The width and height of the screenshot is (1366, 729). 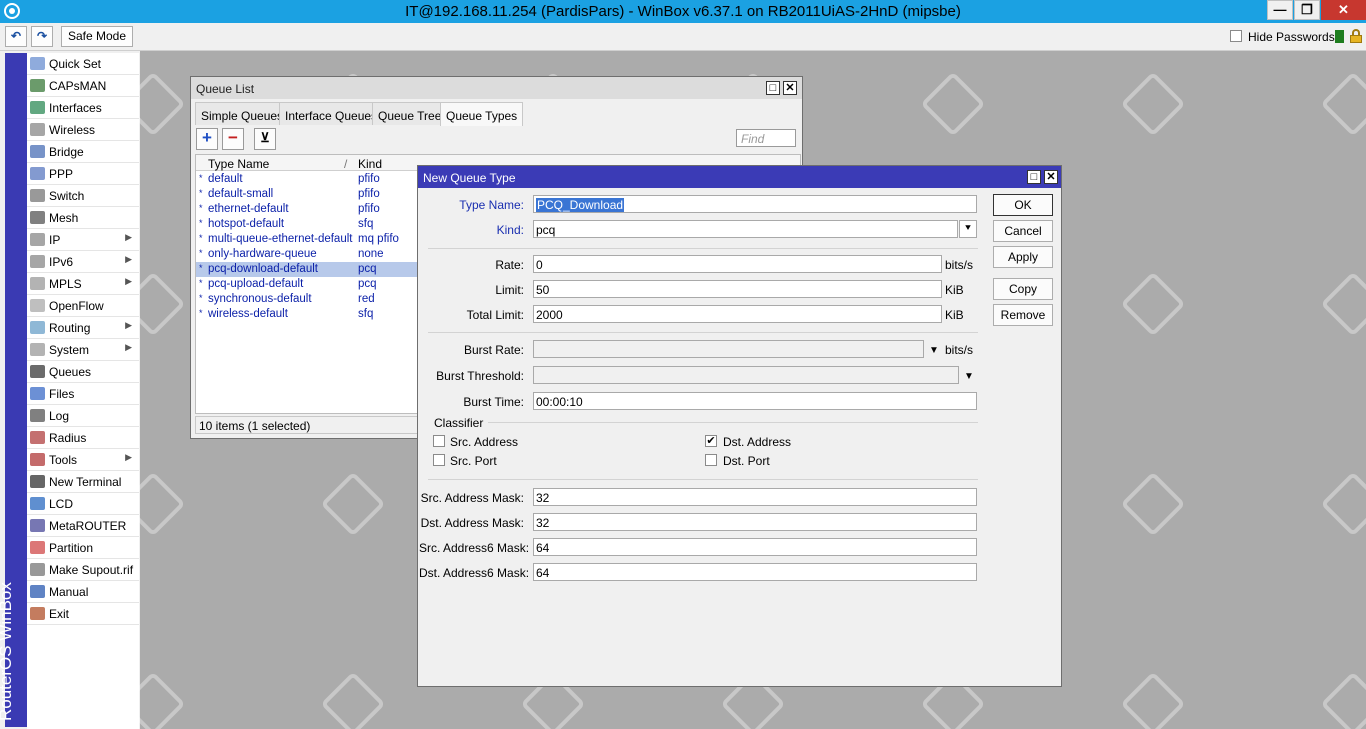 I want to click on src-port-checkbox, so click(x=439, y=460).